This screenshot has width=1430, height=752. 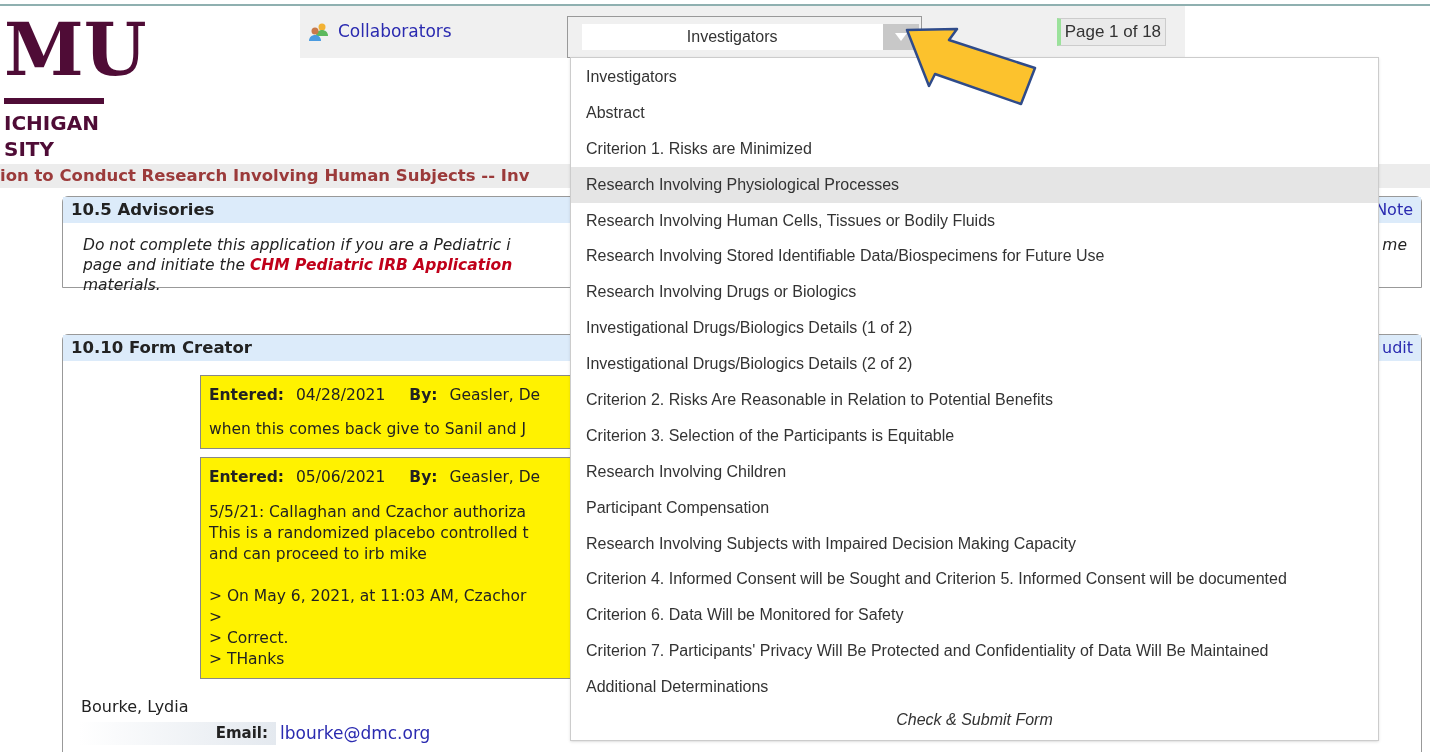 I want to click on caret-icon, so click(x=900, y=37).